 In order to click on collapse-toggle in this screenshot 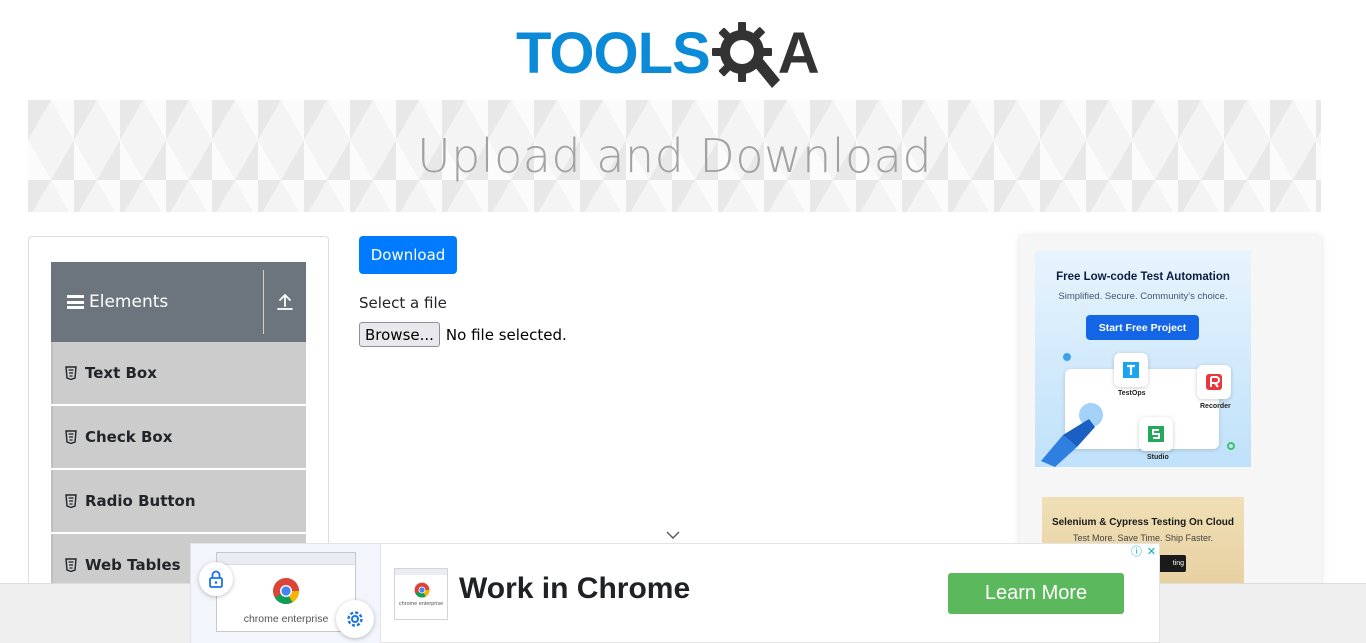, I will do `click(285, 302)`.